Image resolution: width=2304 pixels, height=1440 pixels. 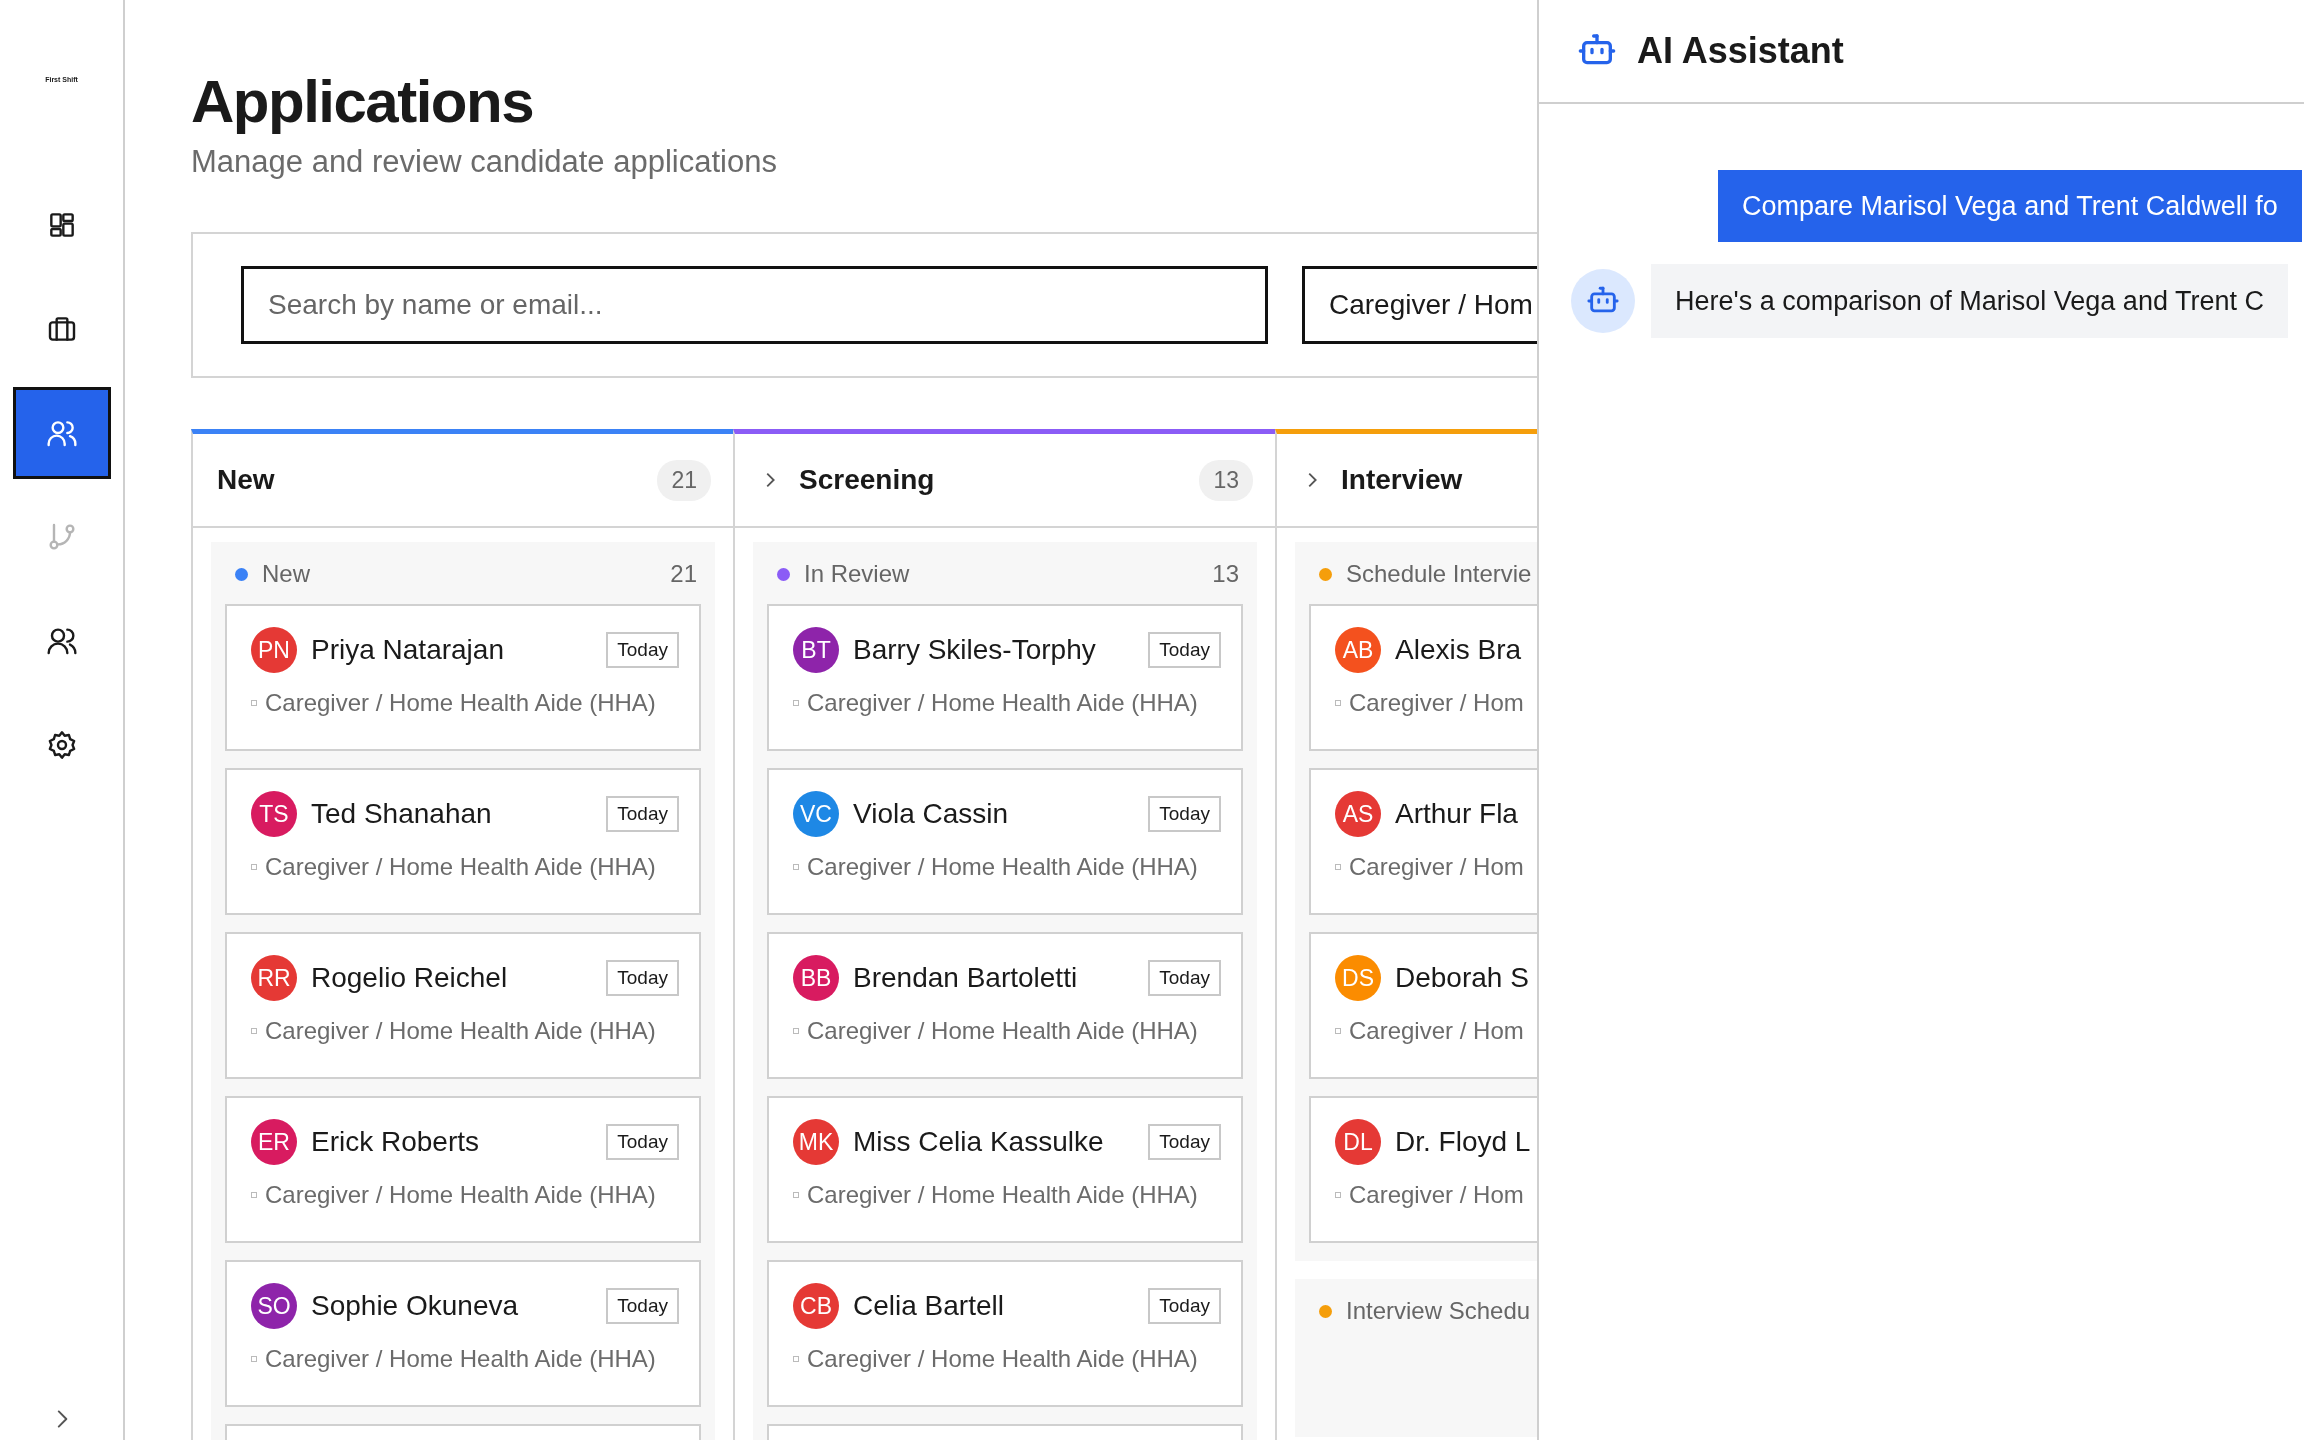 What do you see at coordinates (816, 1306) in the screenshot?
I see `avatar: CB` at bounding box center [816, 1306].